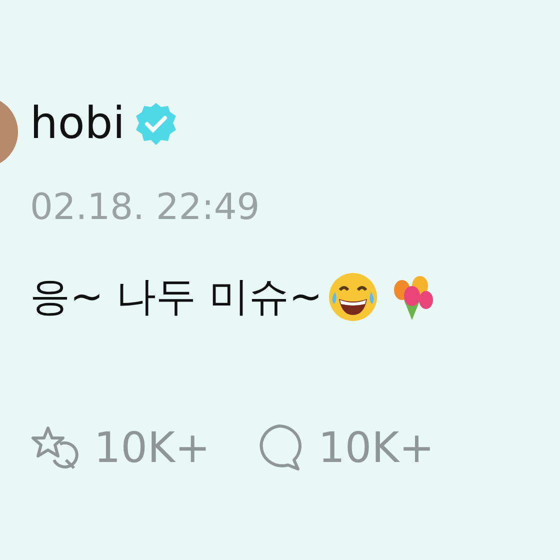 Image resolution: width=560 pixels, height=560 pixels. I want to click on post-time: 02.18. 22:49, so click(145, 208).